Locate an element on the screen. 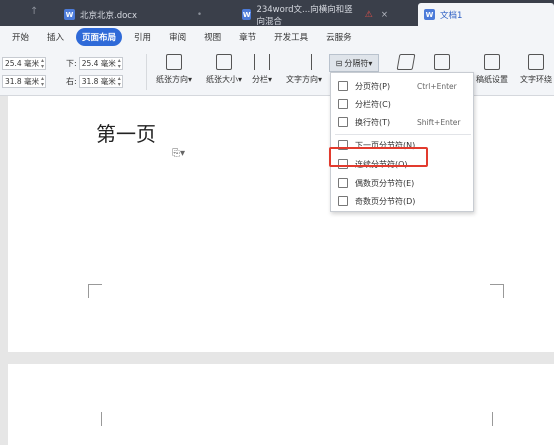  margin-left-field: 31.8 毫米 ▴ ▾ is located at coordinates (24, 81).